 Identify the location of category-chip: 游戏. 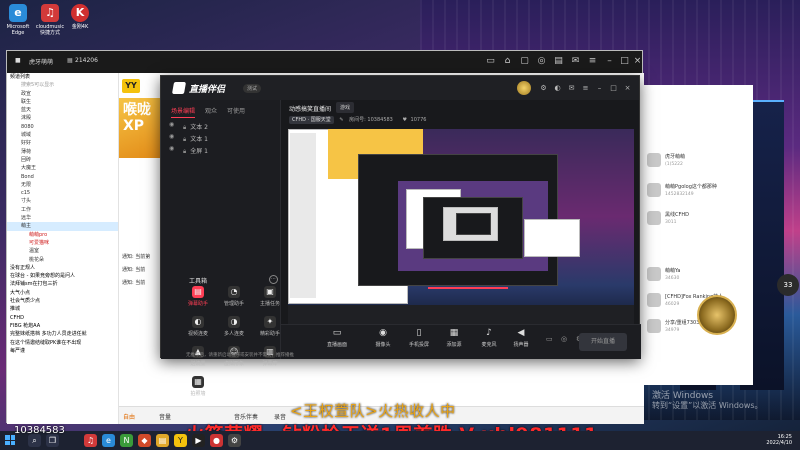
(345, 107).